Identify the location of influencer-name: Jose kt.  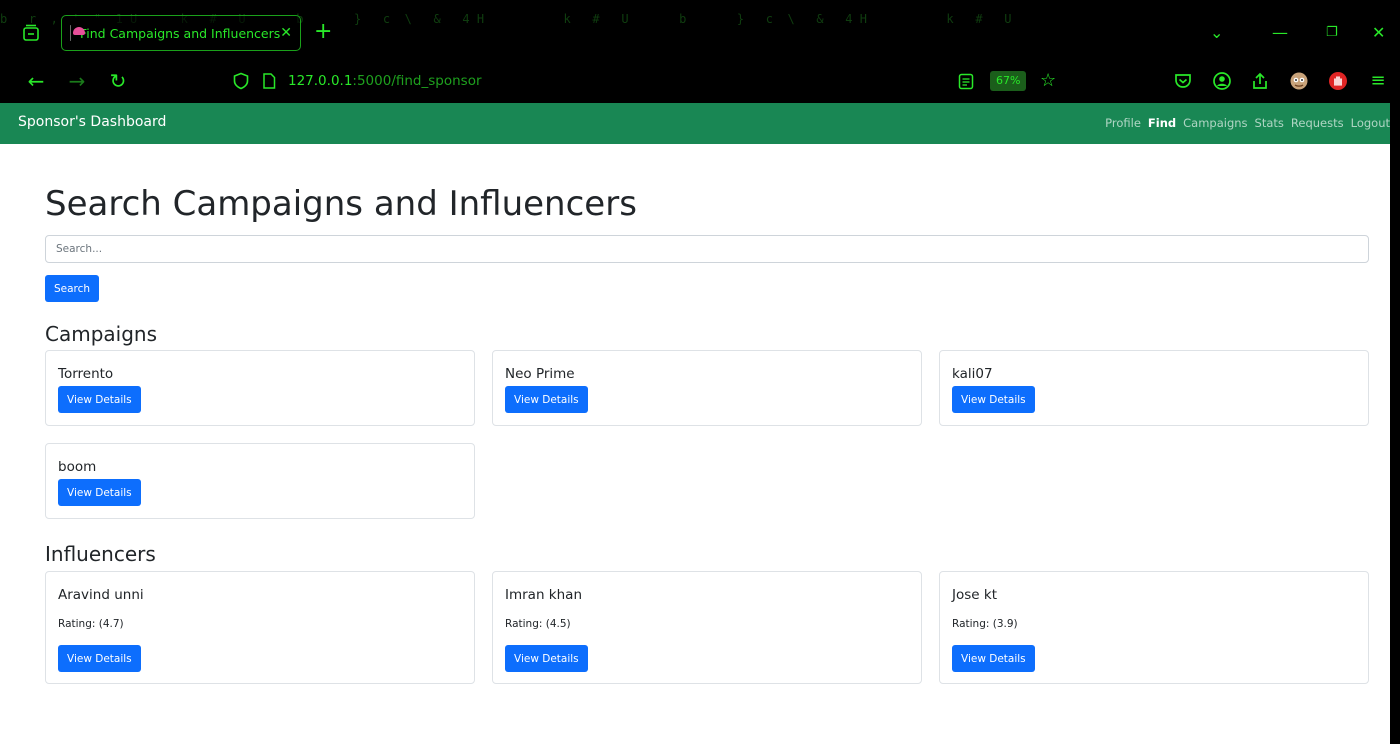
(974, 595).